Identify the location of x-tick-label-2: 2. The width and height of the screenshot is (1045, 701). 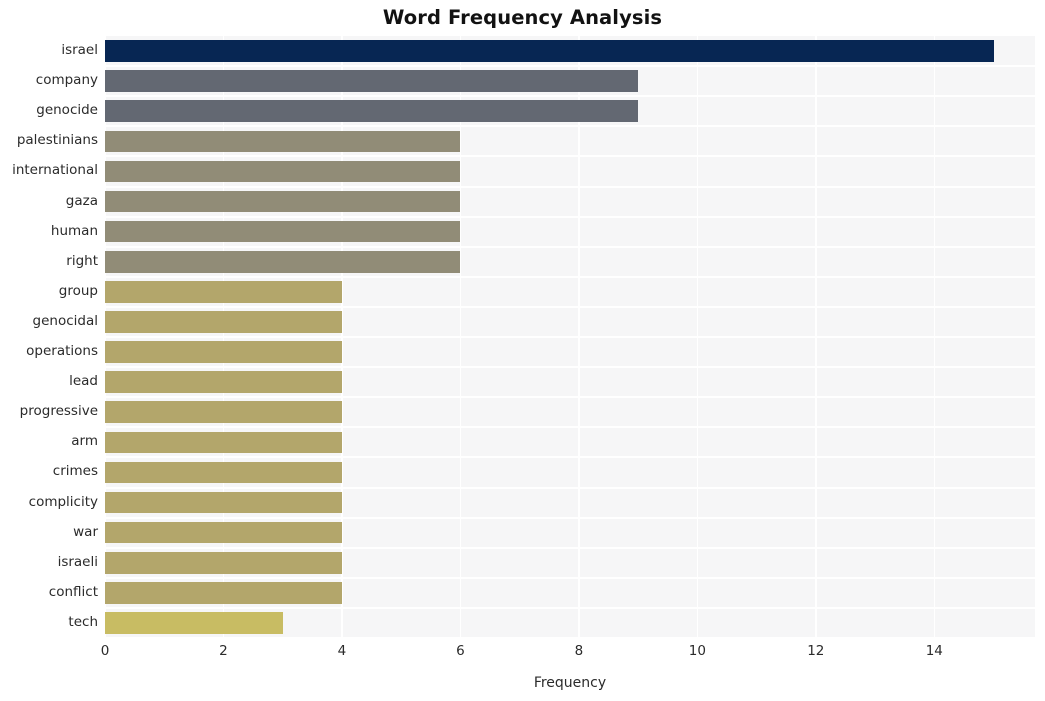
(223, 651).